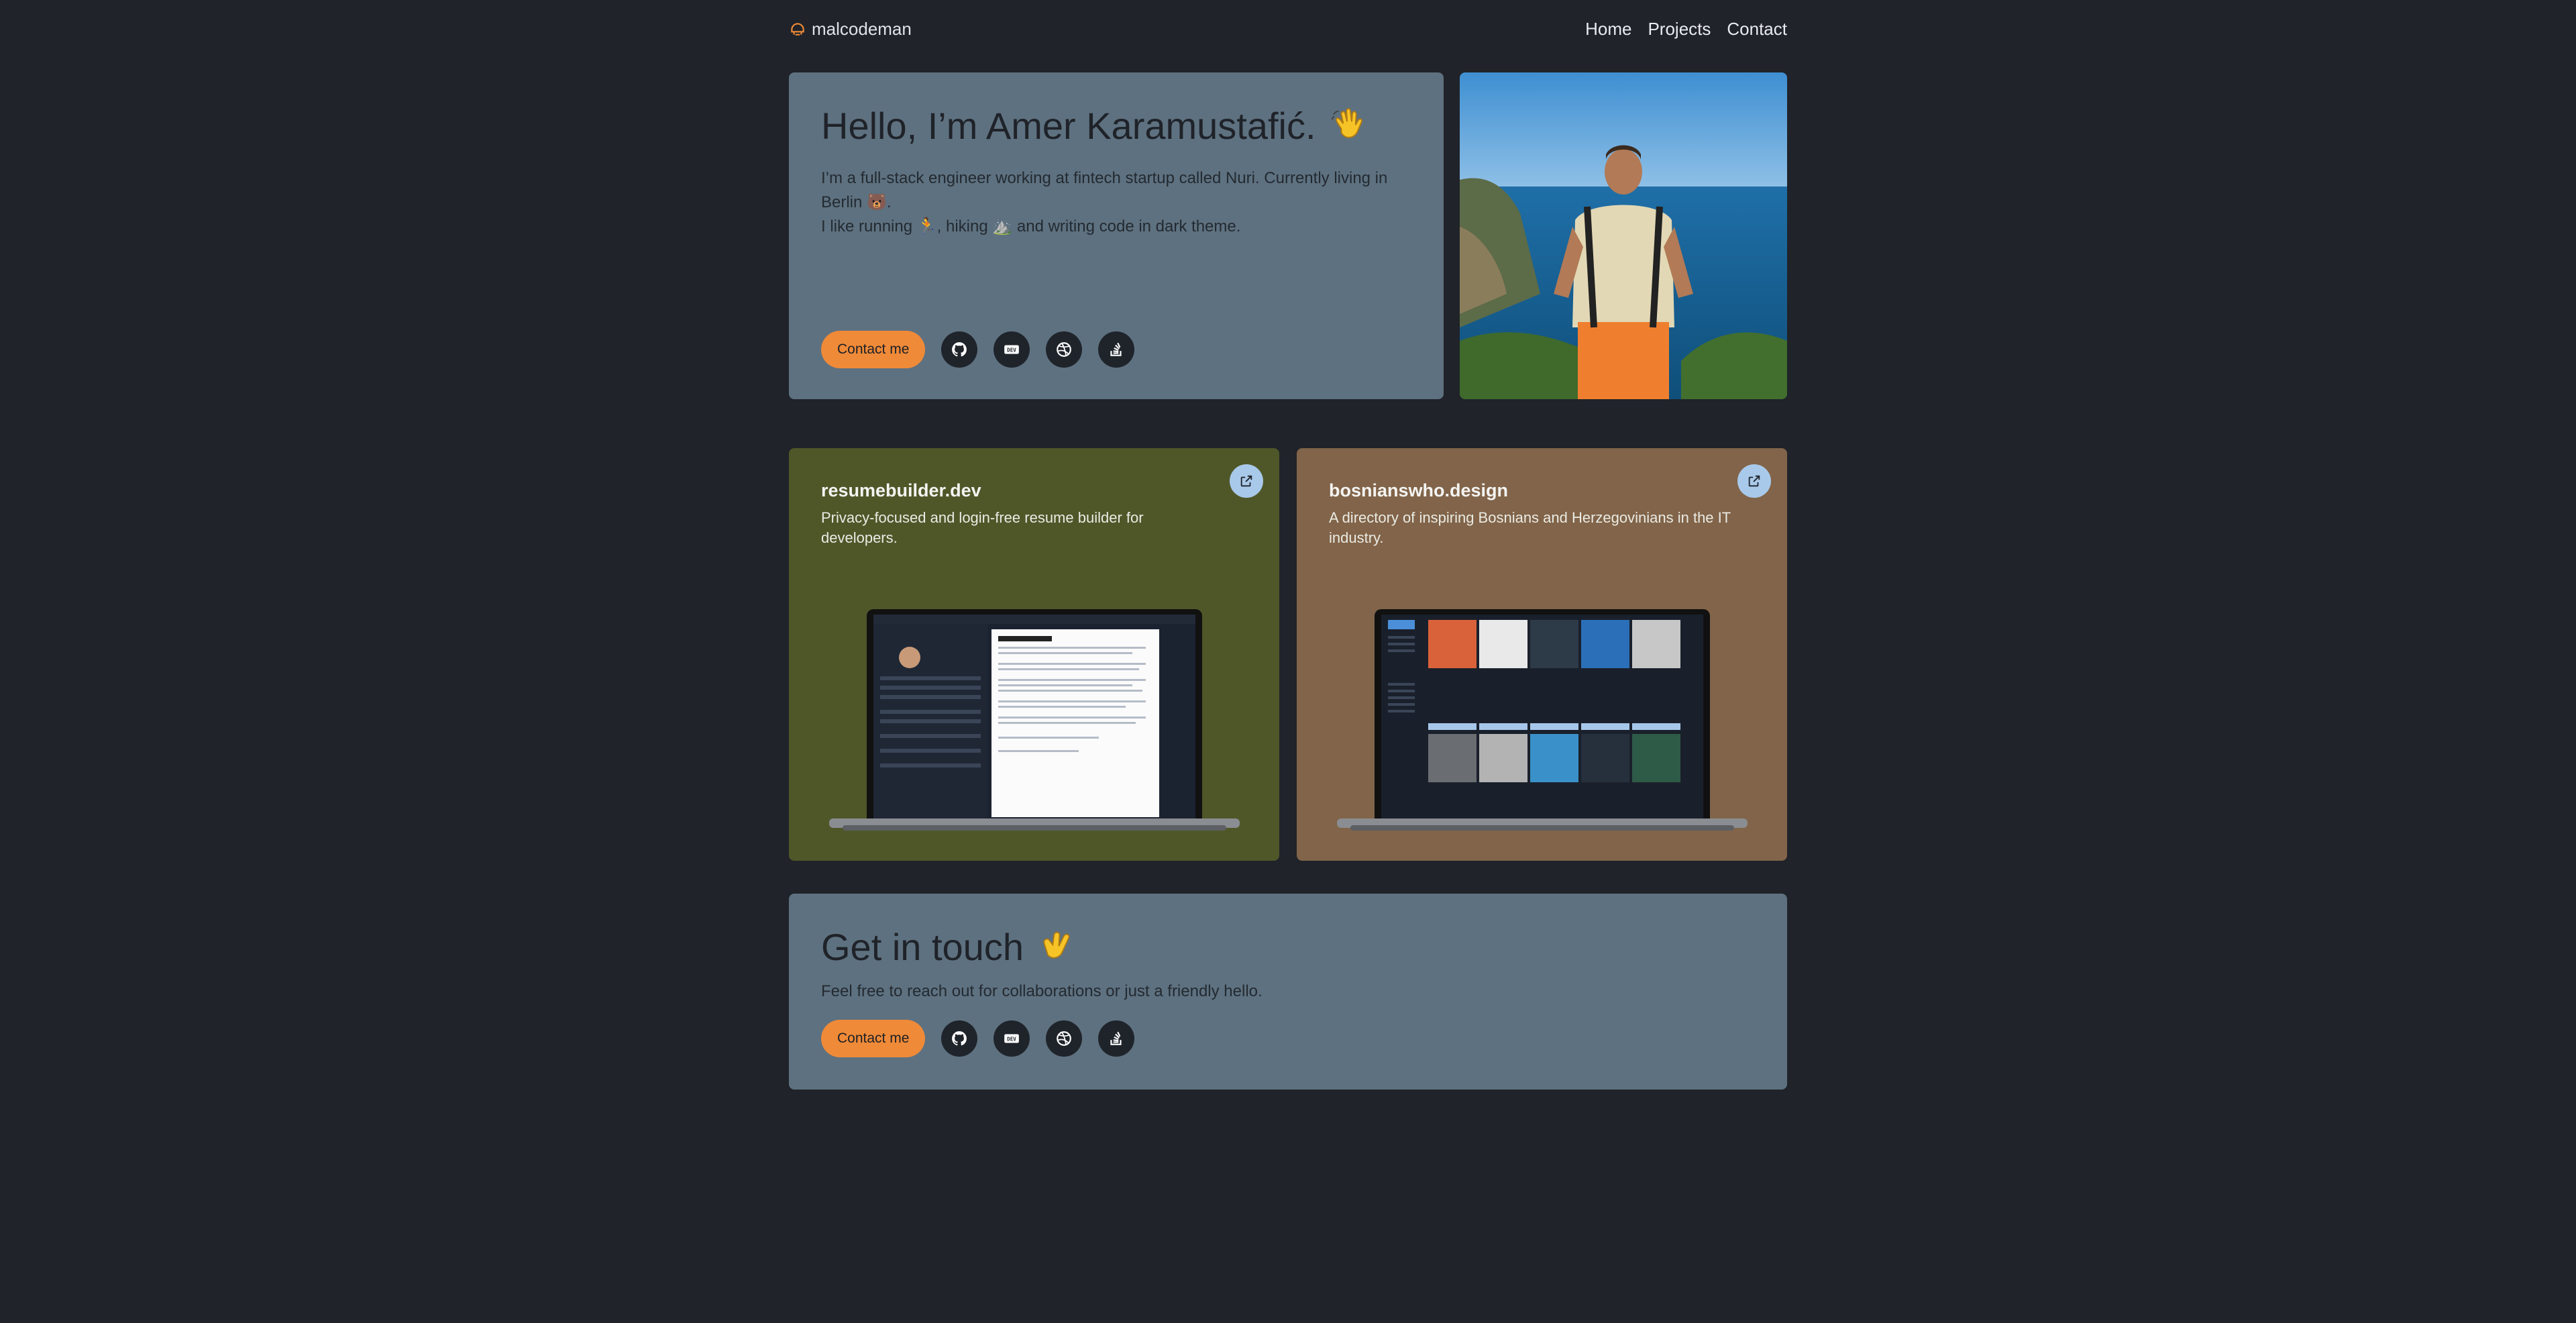  What do you see at coordinates (1288, 29) in the screenshot?
I see `site-header: malcodeman Home Projects Contact` at bounding box center [1288, 29].